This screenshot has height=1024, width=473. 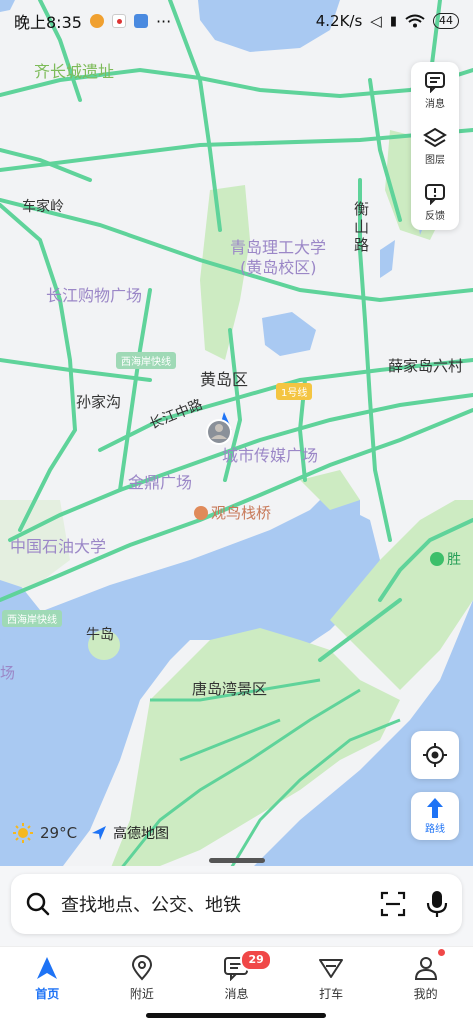 I want to click on feedback-tool-label: 反馈, so click(x=435, y=216).